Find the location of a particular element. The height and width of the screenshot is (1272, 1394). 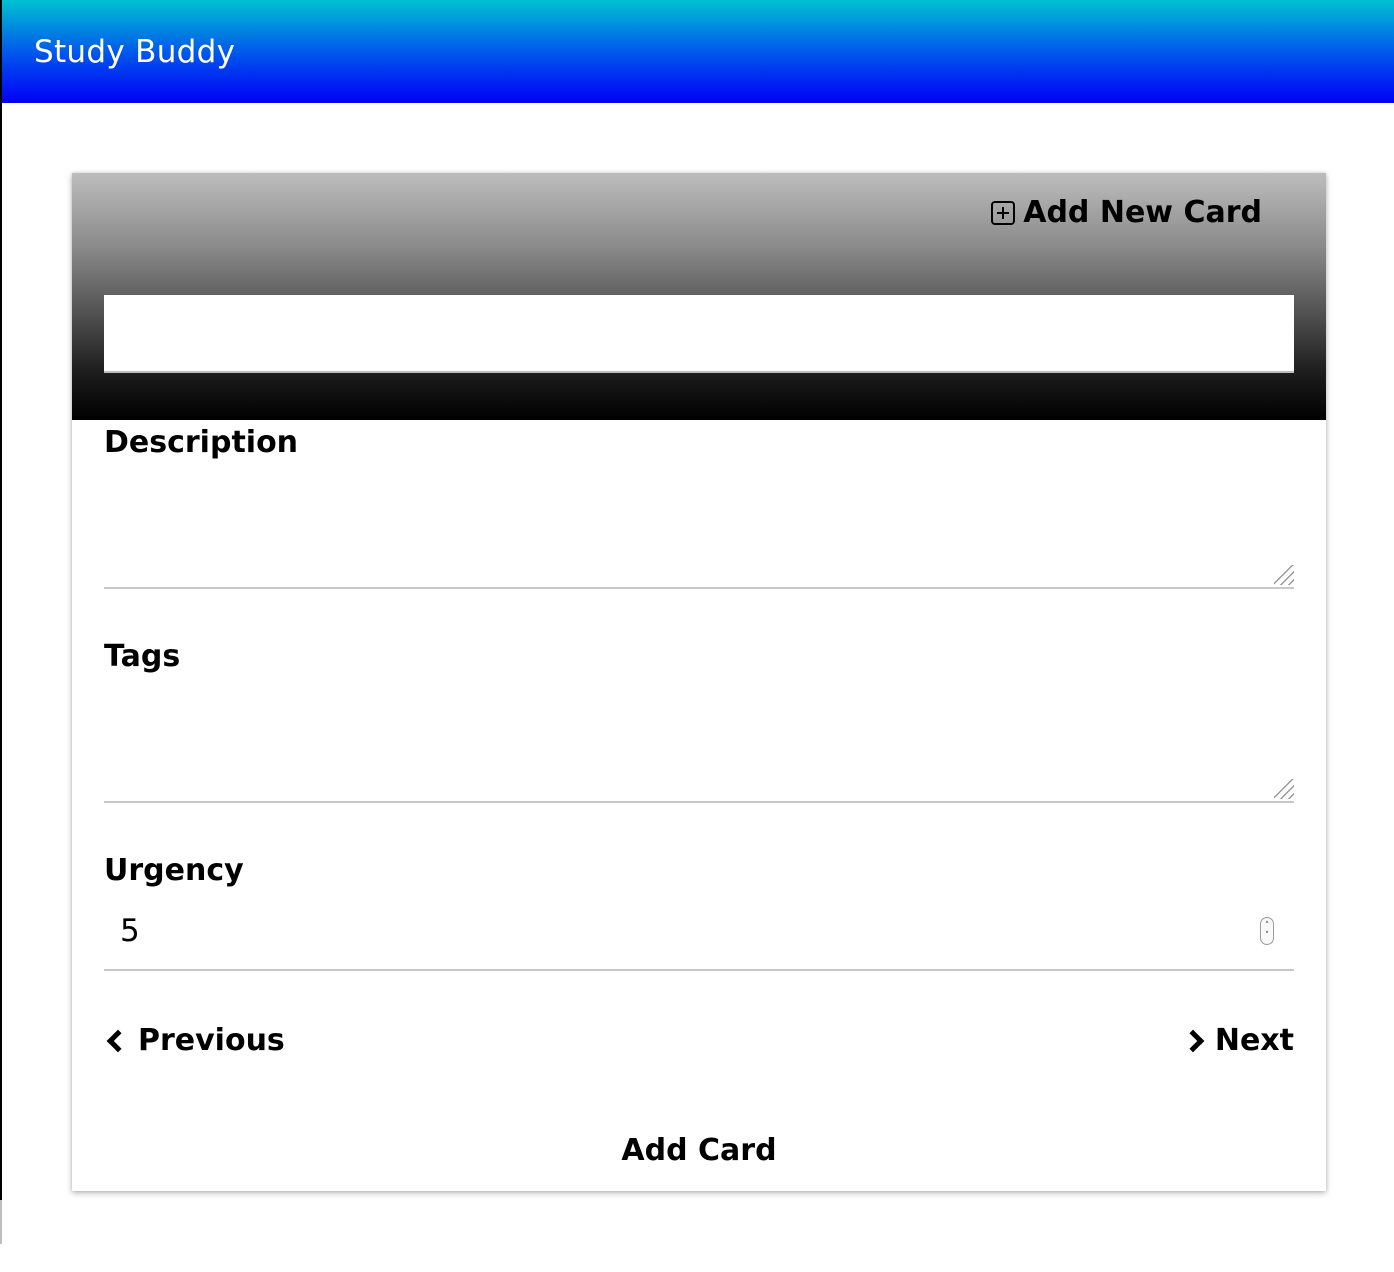

next-label: Next is located at coordinates (1254, 1040).